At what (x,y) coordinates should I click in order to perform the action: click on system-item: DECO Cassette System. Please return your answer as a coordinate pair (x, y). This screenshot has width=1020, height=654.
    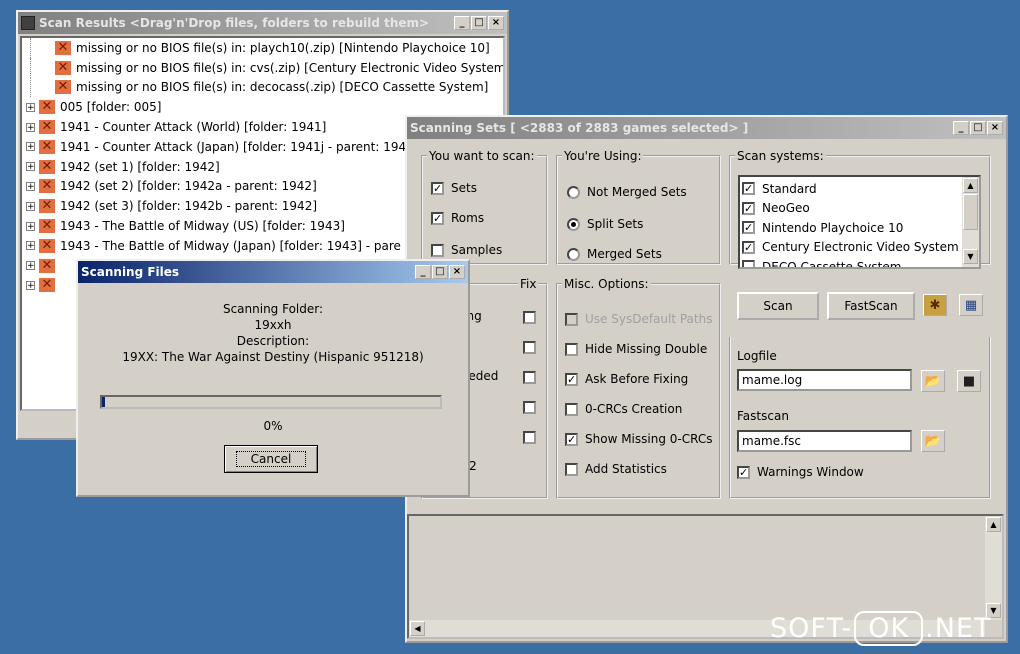
    Looking at the image, I should click on (851, 262).